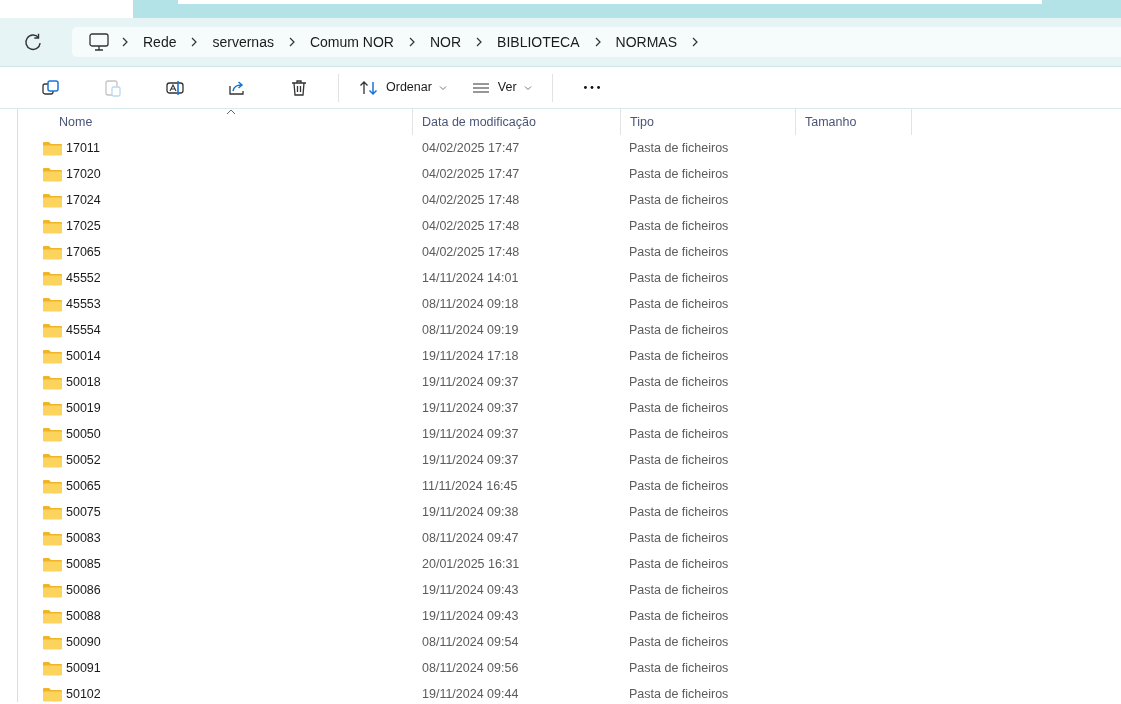  I want to click on file-name: 50014, so click(83, 356).